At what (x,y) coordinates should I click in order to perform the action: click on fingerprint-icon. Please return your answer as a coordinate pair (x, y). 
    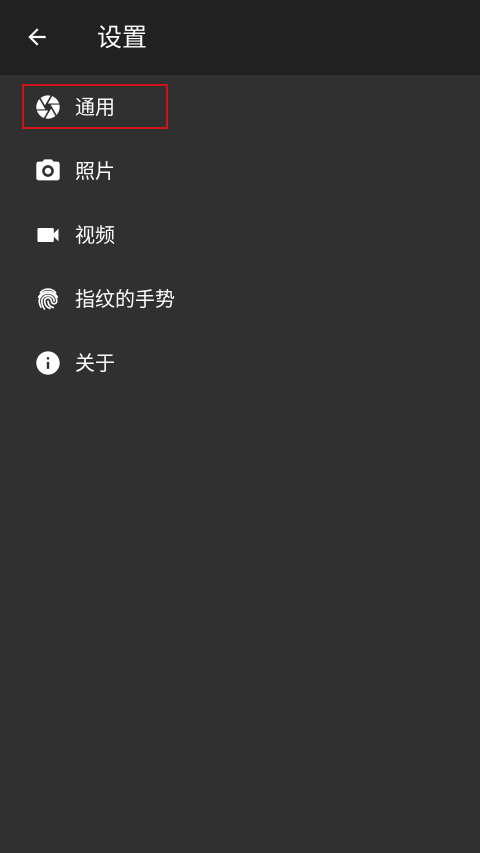
    Looking at the image, I should click on (48, 299).